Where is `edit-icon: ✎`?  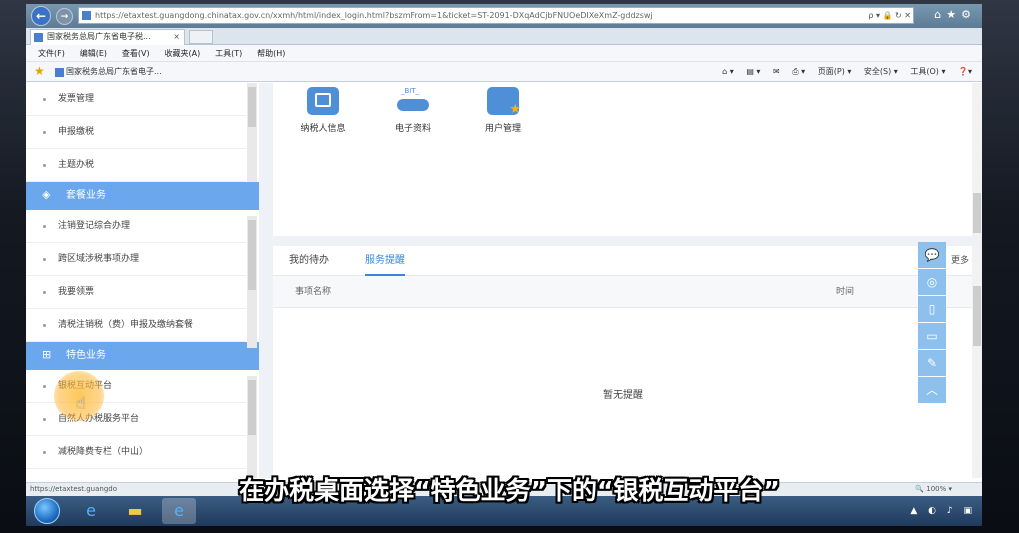
edit-icon: ✎ is located at coordinates (932, 363).